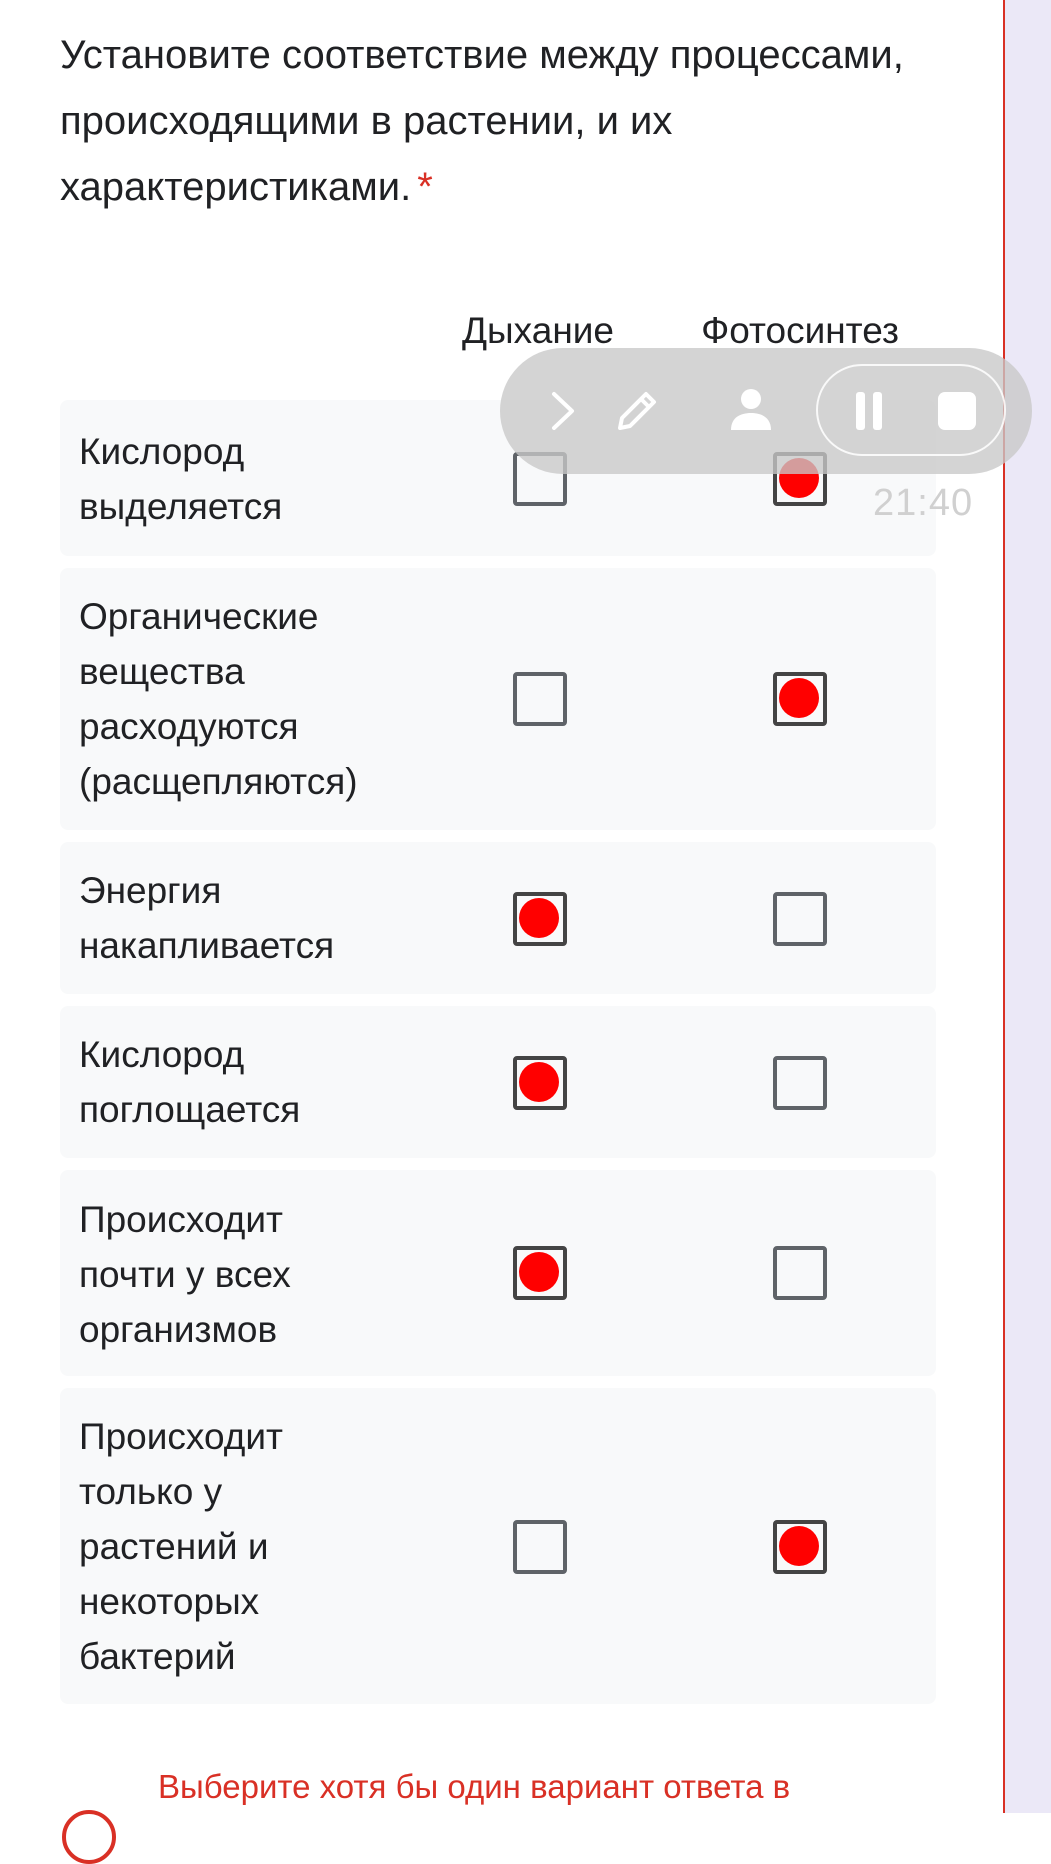  Describe the element at coordinates (425, 187) in the screenshot. I see `required-asterisk: *` at that location.